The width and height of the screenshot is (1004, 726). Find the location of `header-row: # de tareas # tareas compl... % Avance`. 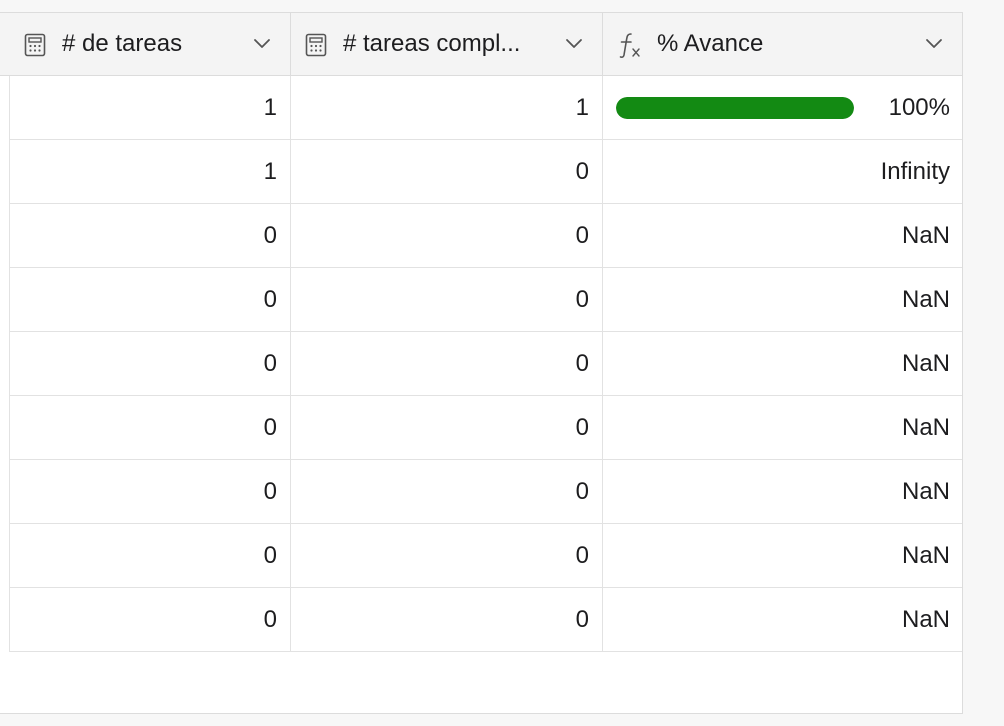

header-row: # de tareas # tareas compl... % Avance is located at coordinates (481, 44).